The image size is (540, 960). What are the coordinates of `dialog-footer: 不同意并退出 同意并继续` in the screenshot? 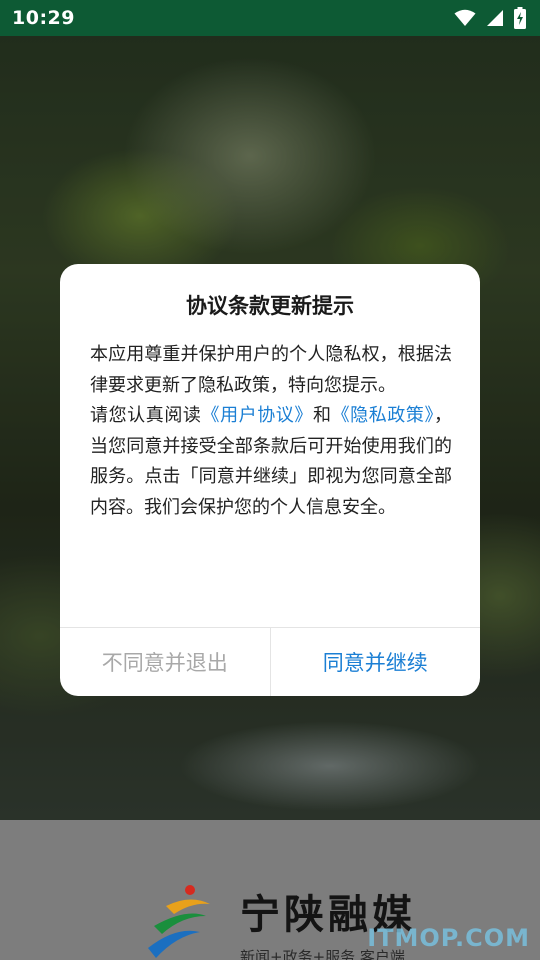 It's located at (270, 661).